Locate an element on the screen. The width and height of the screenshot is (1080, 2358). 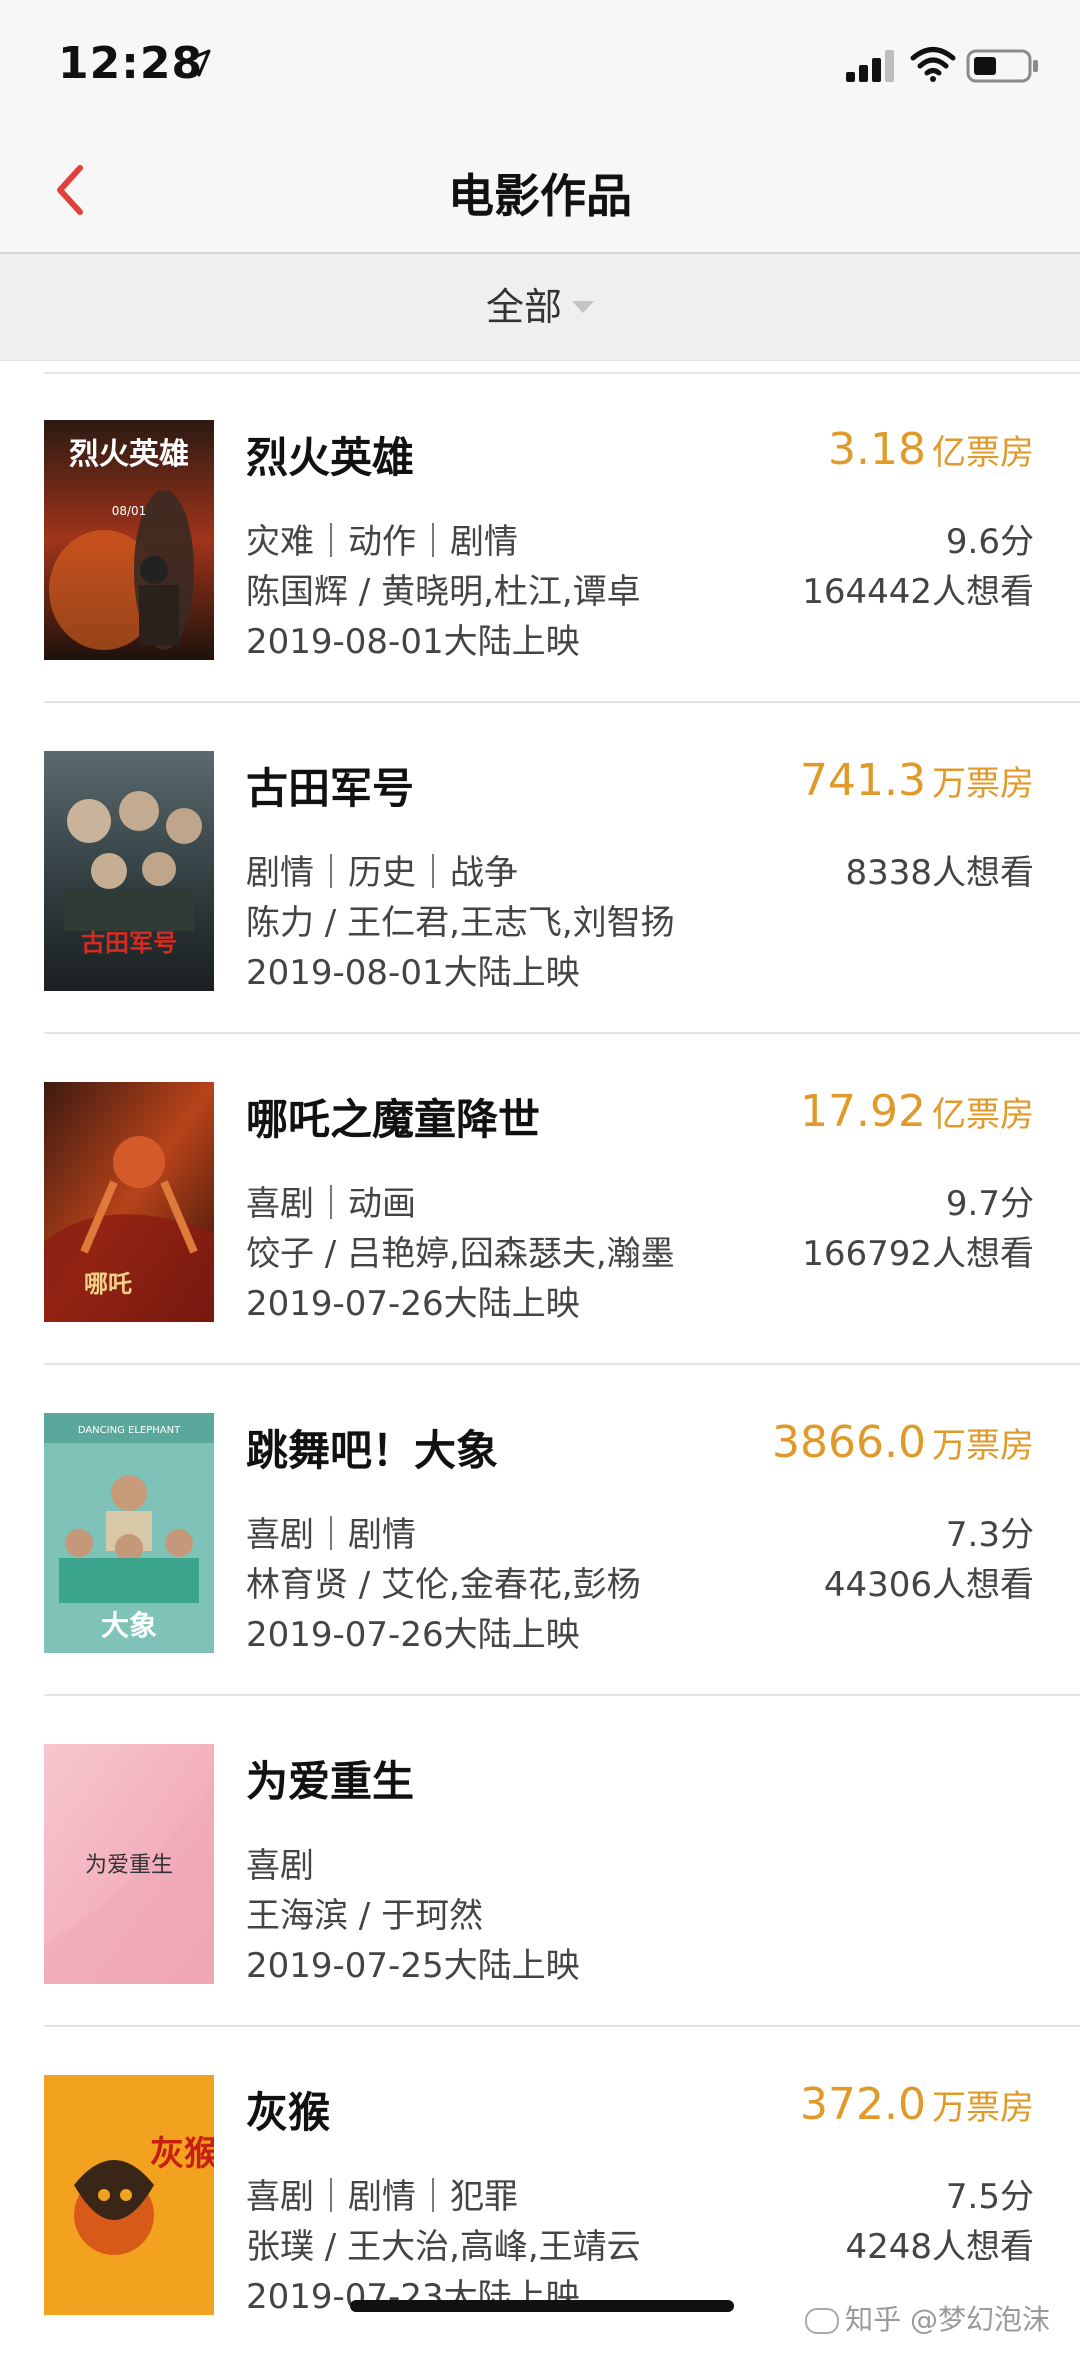
location-arrow-icon is located at coordinates (197, 63).